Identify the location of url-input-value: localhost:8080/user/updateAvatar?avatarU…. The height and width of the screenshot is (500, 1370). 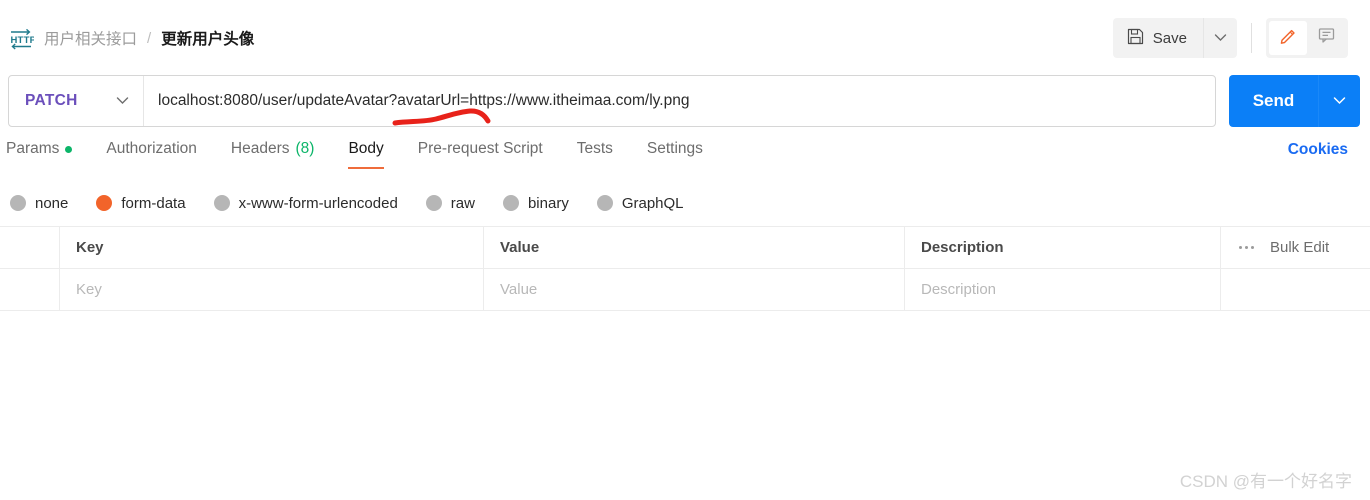
(424, 100).